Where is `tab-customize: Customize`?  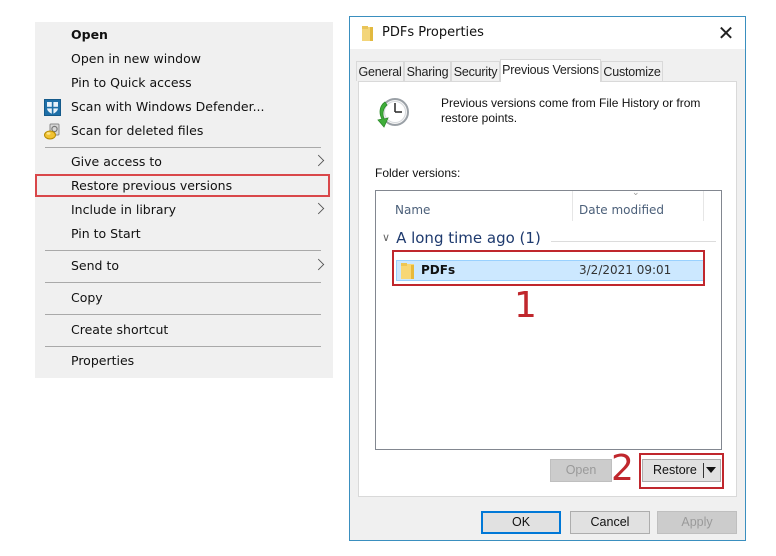 tab-customize: Customize is located at coordinates (632, 71).